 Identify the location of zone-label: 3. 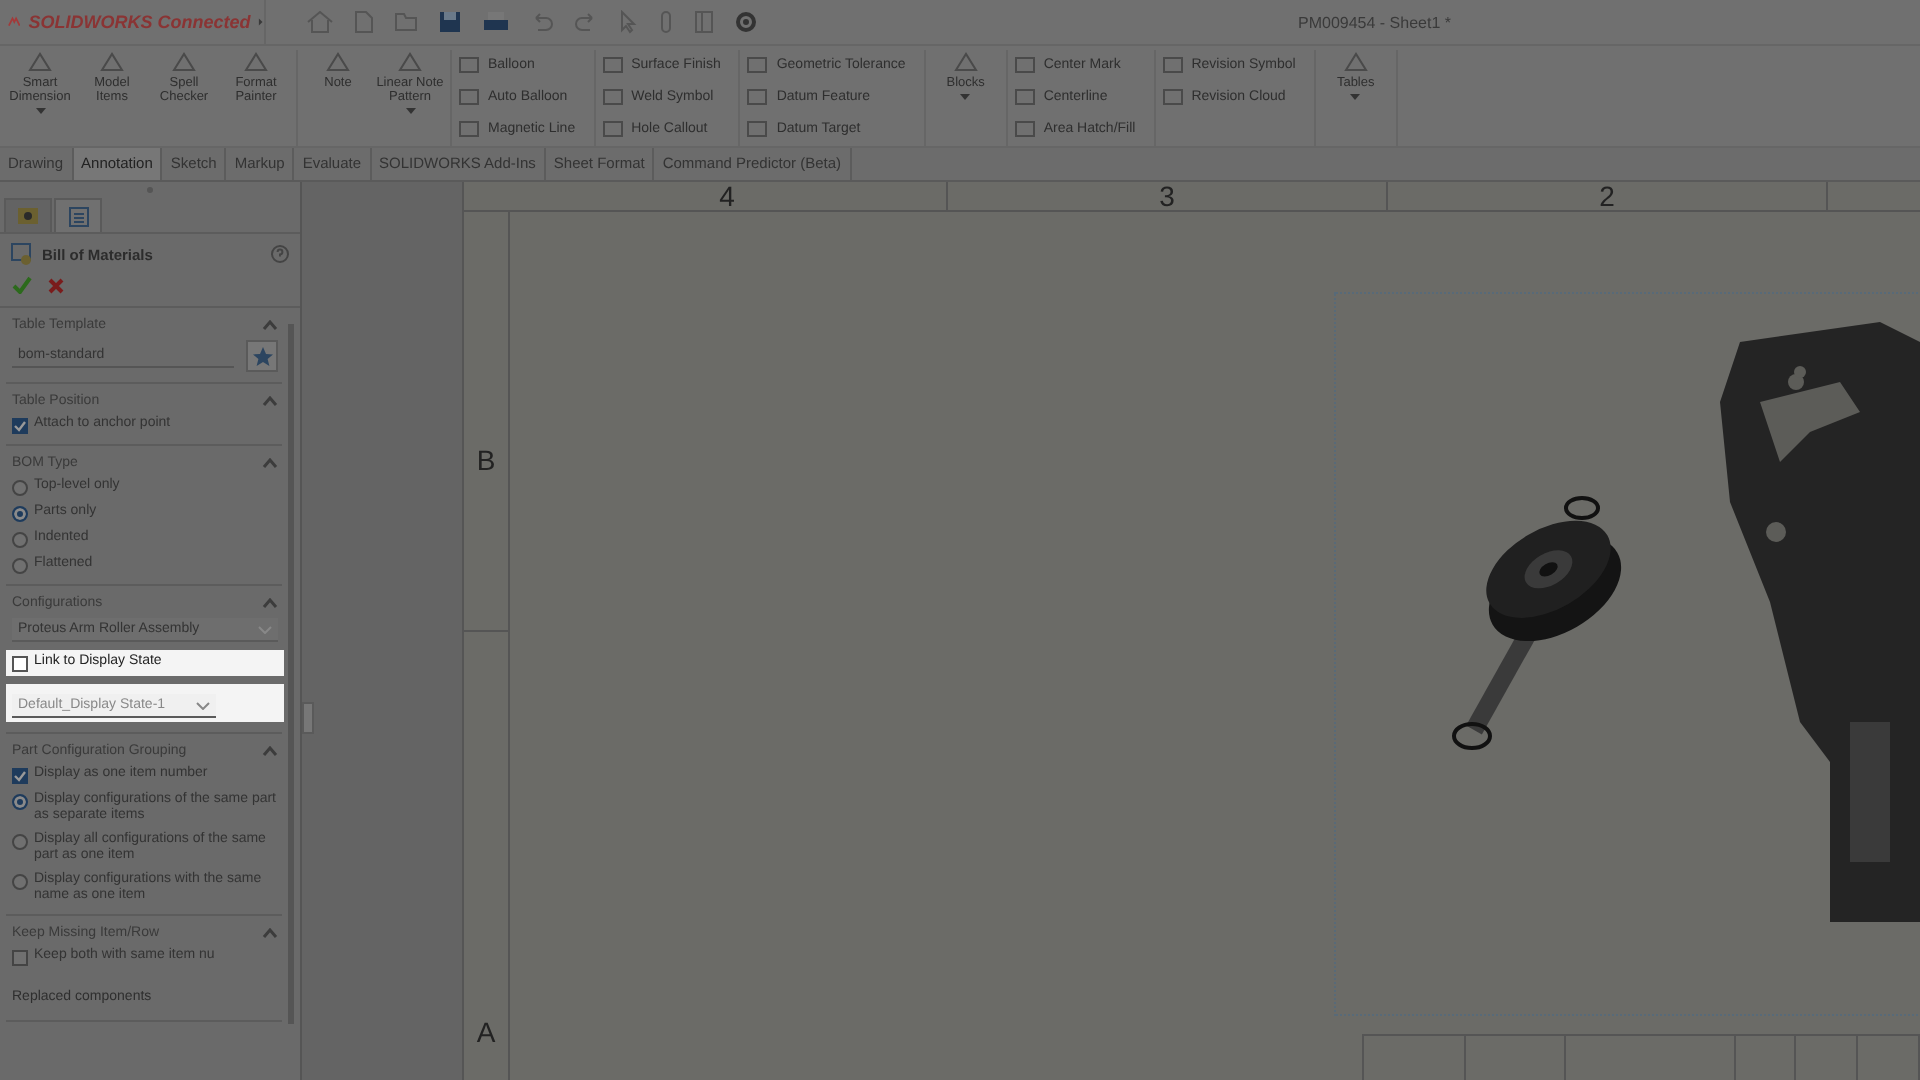
(1167, 196).